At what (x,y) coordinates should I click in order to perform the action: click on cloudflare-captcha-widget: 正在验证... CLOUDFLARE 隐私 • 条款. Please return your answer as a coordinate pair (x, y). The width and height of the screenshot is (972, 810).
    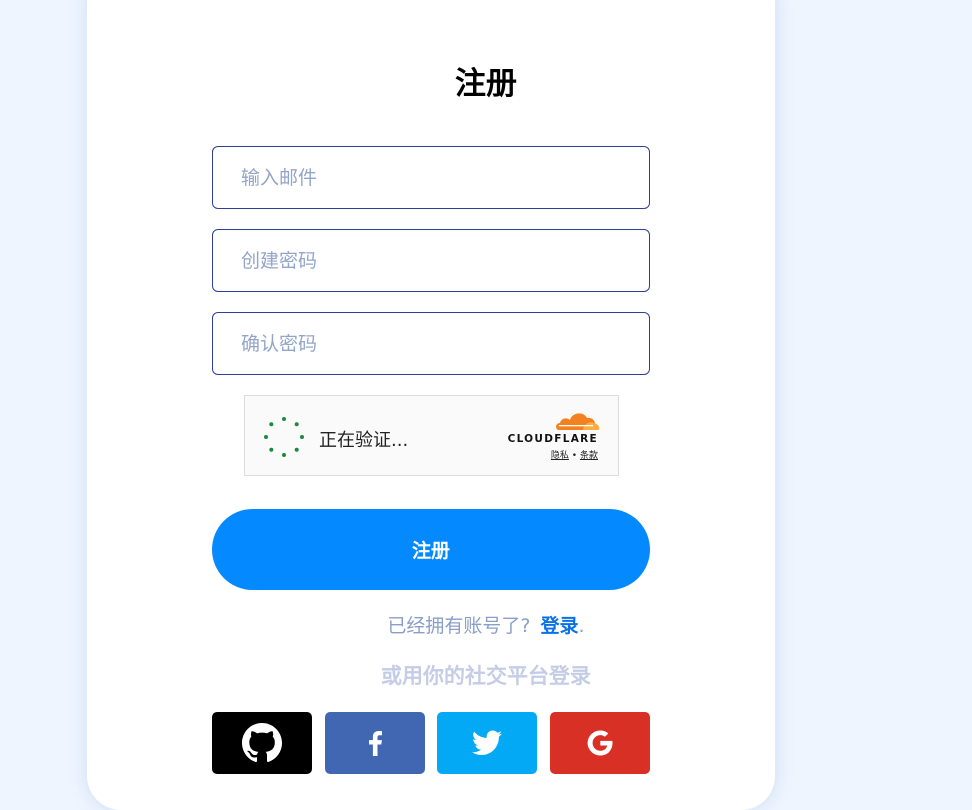
    Looking at the image, I should click on (431, 435).